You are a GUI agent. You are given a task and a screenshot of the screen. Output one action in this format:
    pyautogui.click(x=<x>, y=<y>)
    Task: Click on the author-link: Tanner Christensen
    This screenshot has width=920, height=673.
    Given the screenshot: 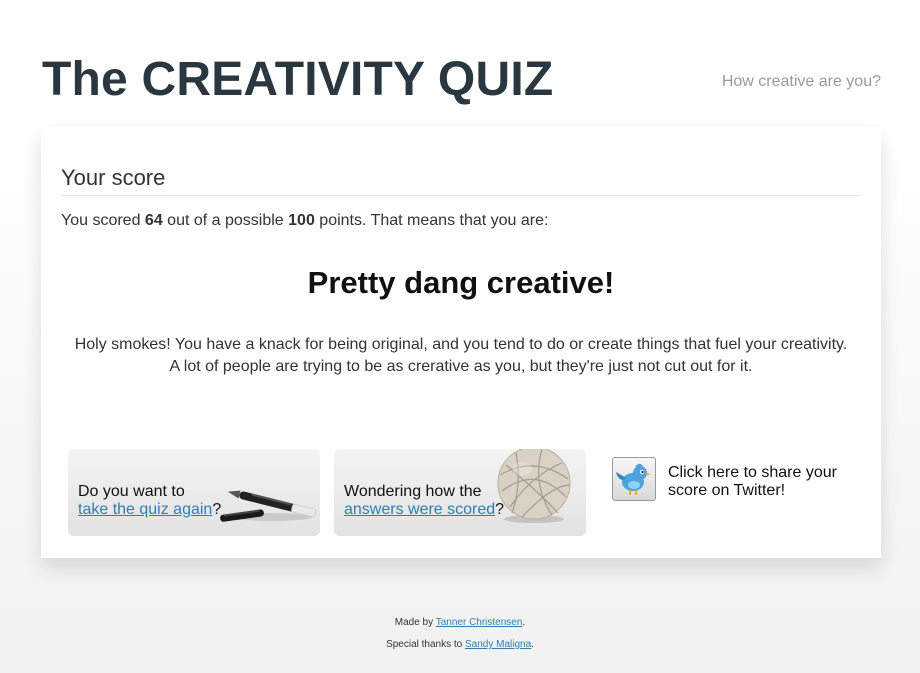 What is the action you would take?
    pyautogui.click(x=479, y=622)
    